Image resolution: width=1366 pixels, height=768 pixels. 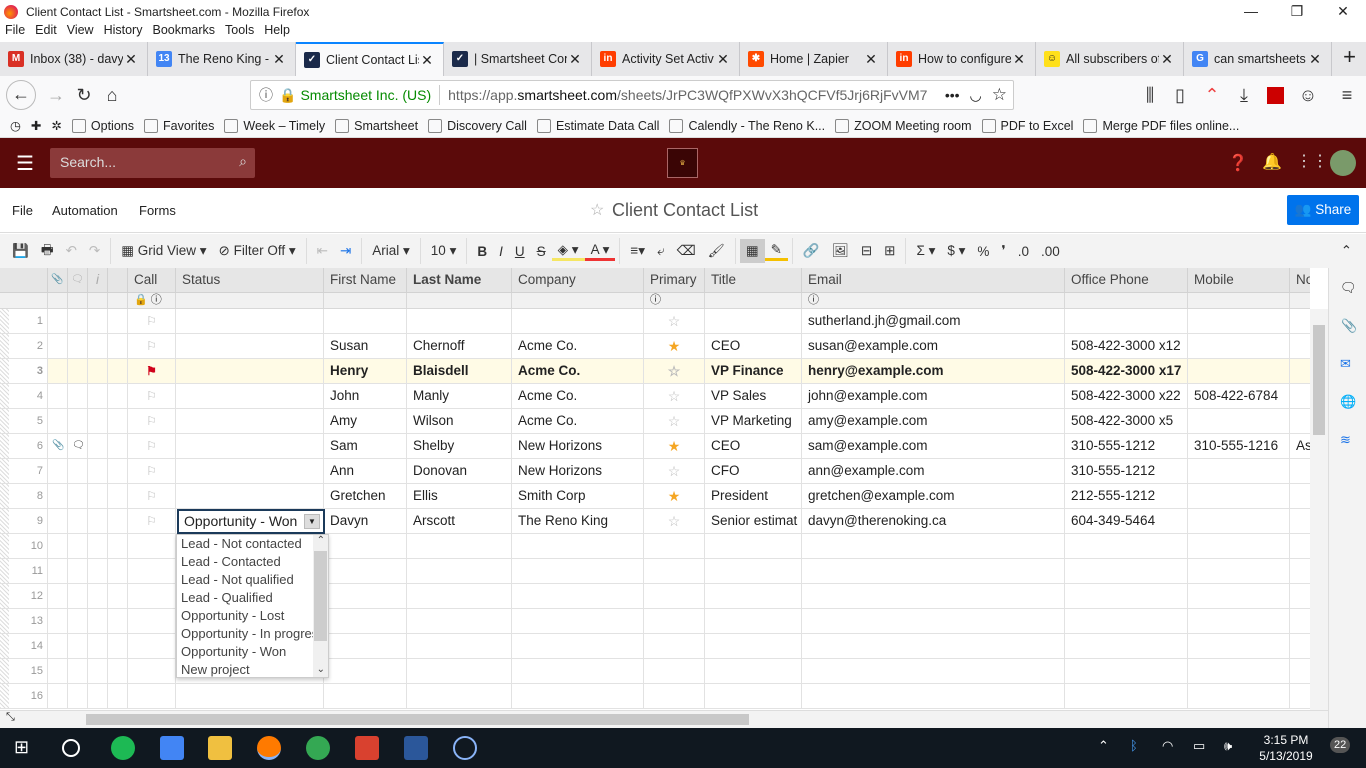 What do you see at coordinates (674, 421) in the screenshot?
I see `primary-star-icon: ☆` at bounding box center [674, 421].